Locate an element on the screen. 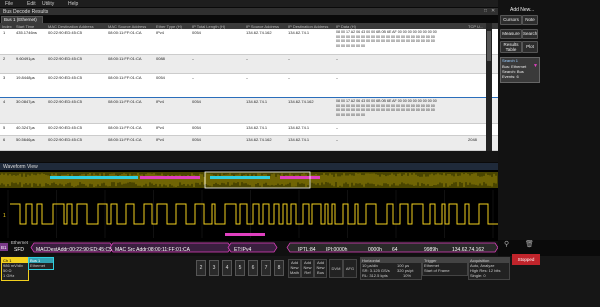 Image resolution: width=600 pixels, height=307 pixels. close-icon: ✕ is located at coordinates (493, 11).